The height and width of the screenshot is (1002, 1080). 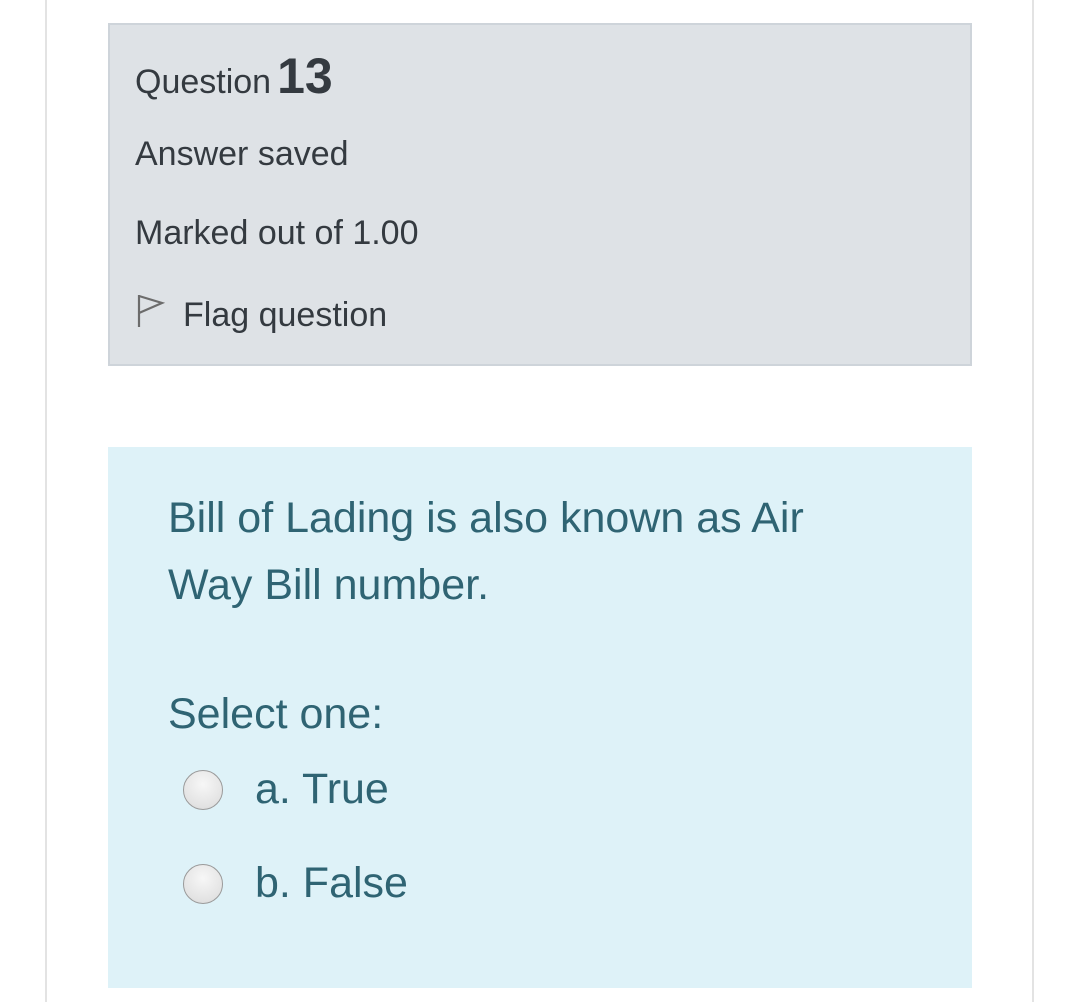 What do you see at coordinates (277, 233) in the screenshot?
I see `question-grade: Marked out of 1.00` at bounding box center [277, 233].